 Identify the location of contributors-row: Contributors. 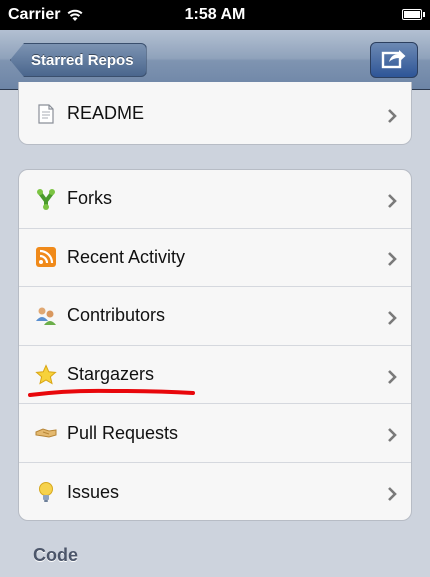
(215, 316).